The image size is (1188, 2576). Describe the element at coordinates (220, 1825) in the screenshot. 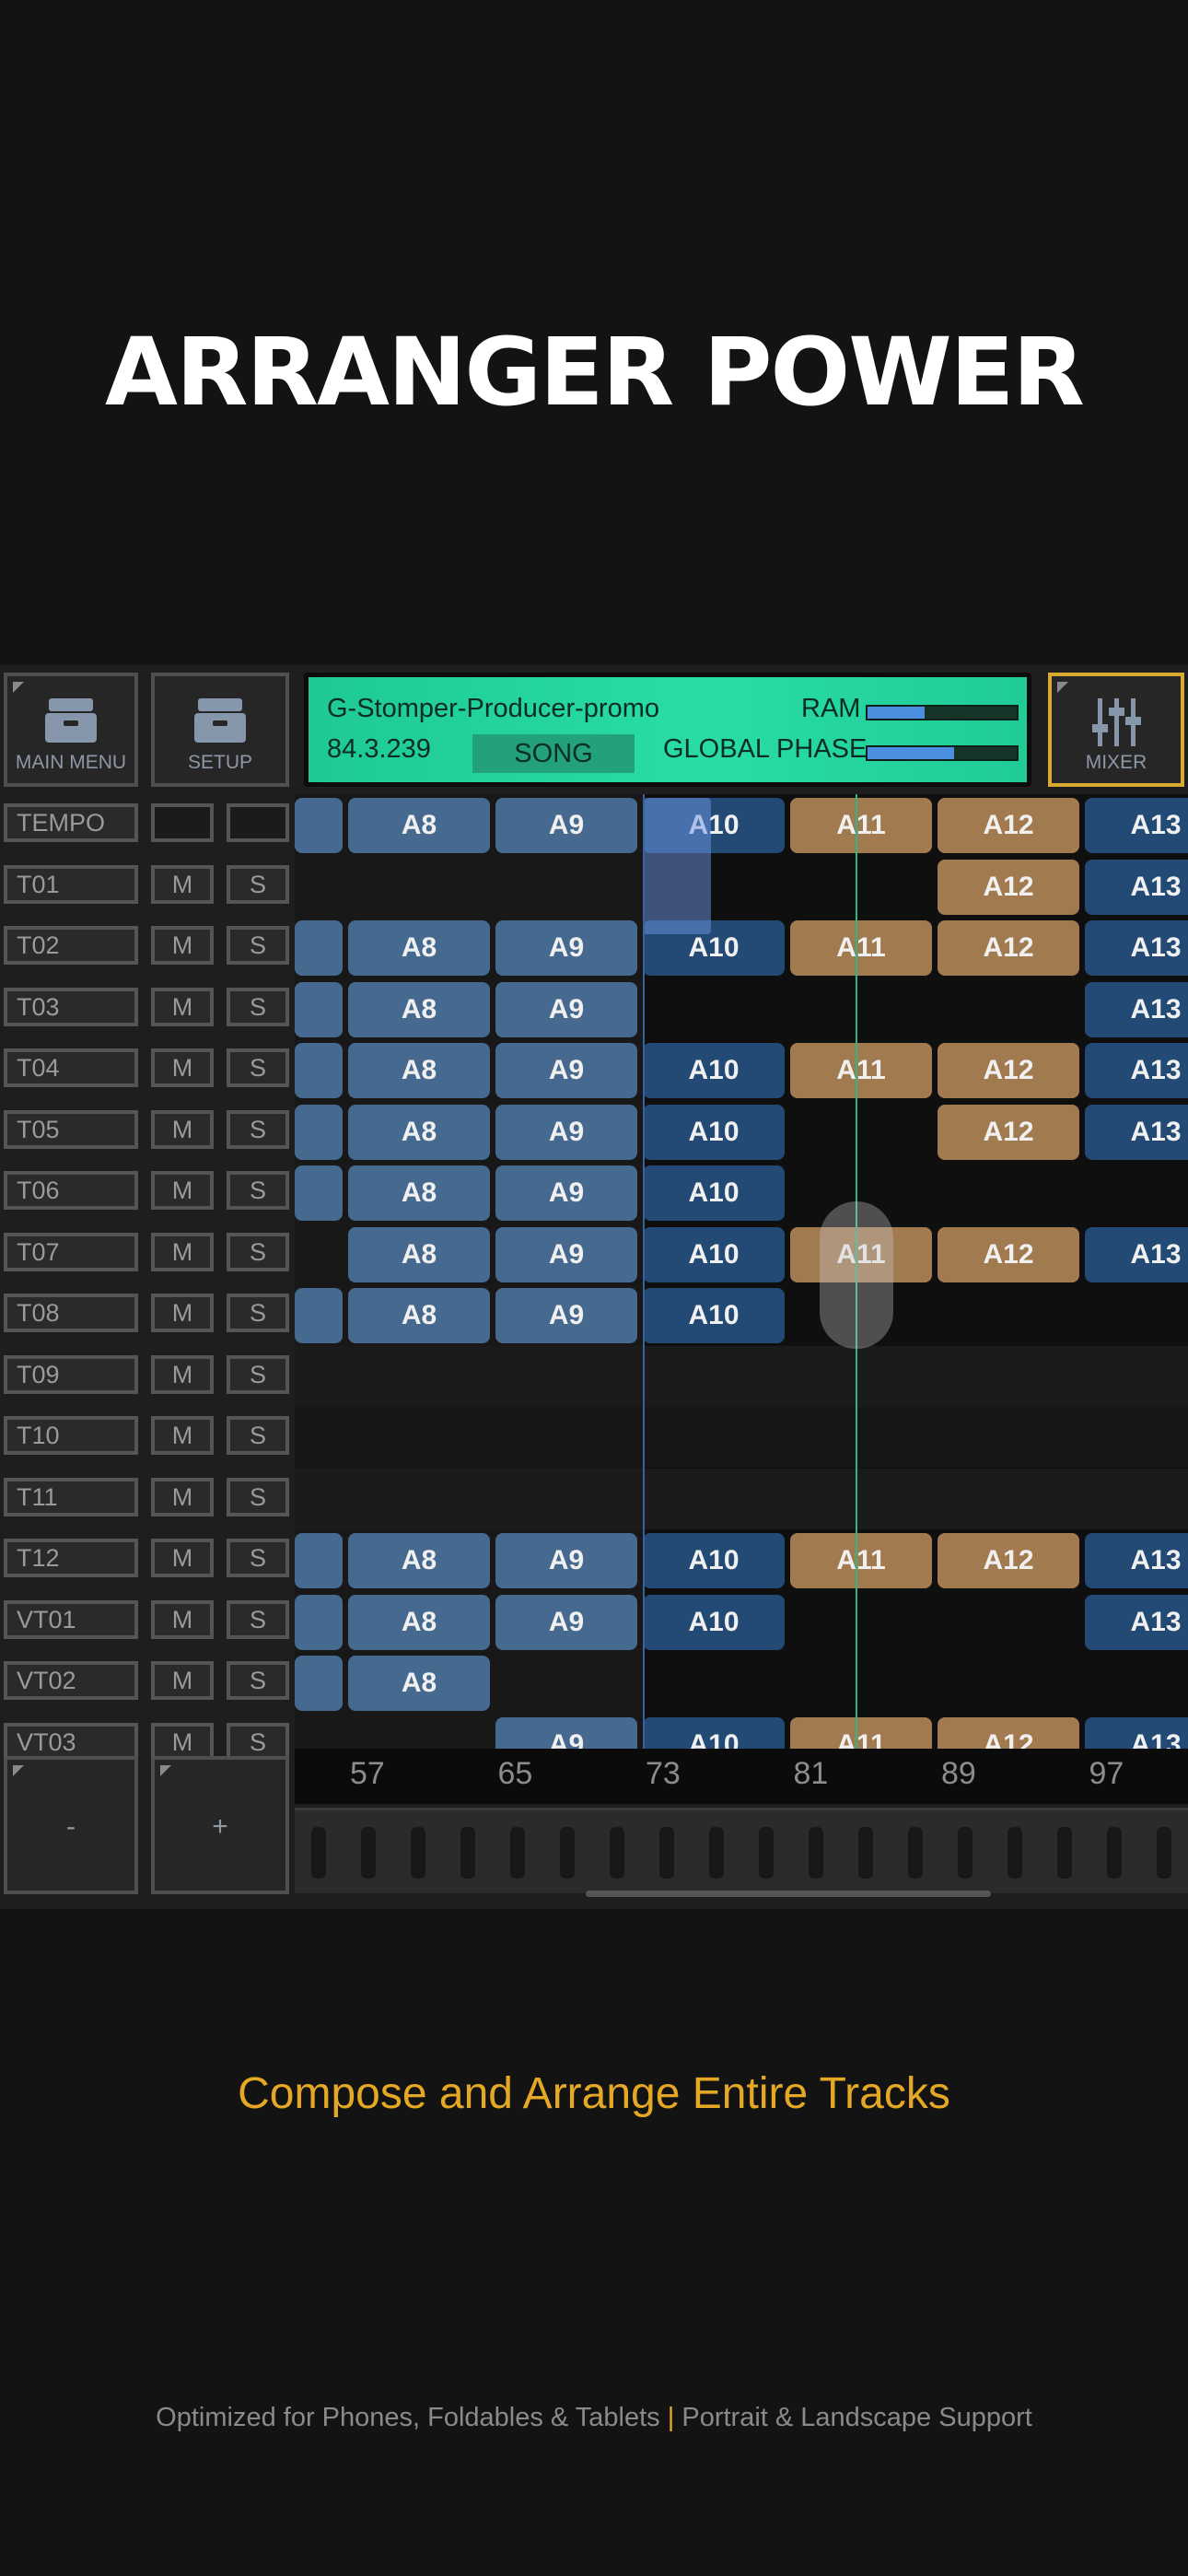

I see `zoom-in-button: +` at that location.